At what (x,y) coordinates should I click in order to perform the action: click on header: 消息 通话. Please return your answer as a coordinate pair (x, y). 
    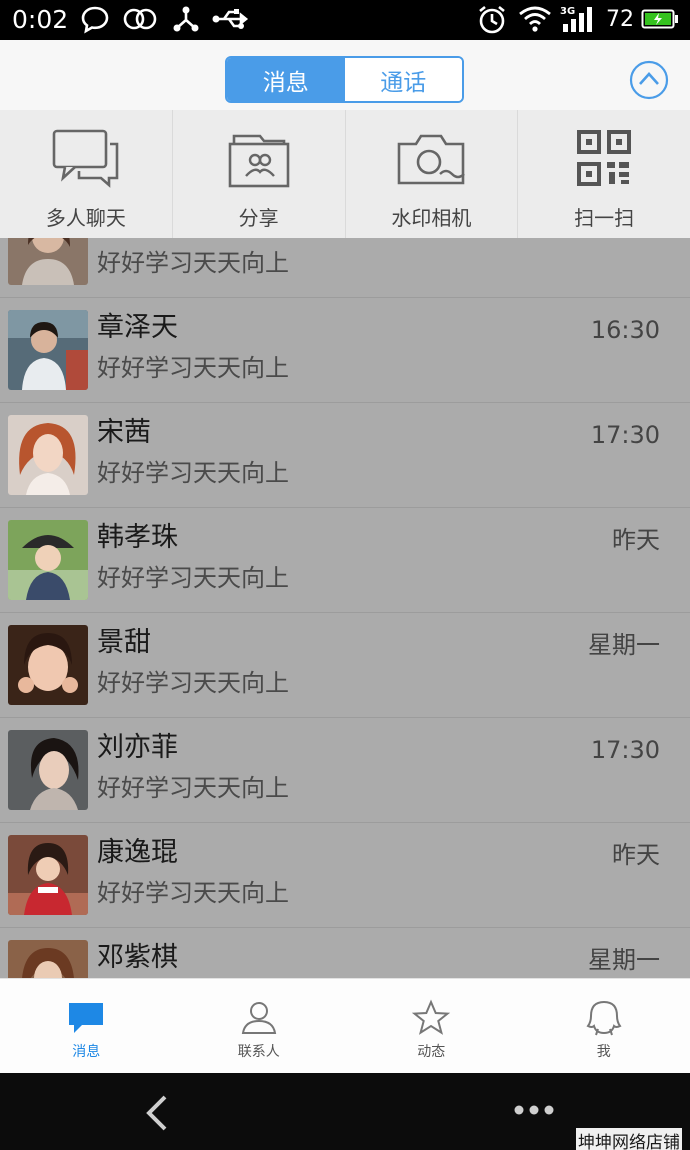
    Looking at the image, I should click on (345, 75).